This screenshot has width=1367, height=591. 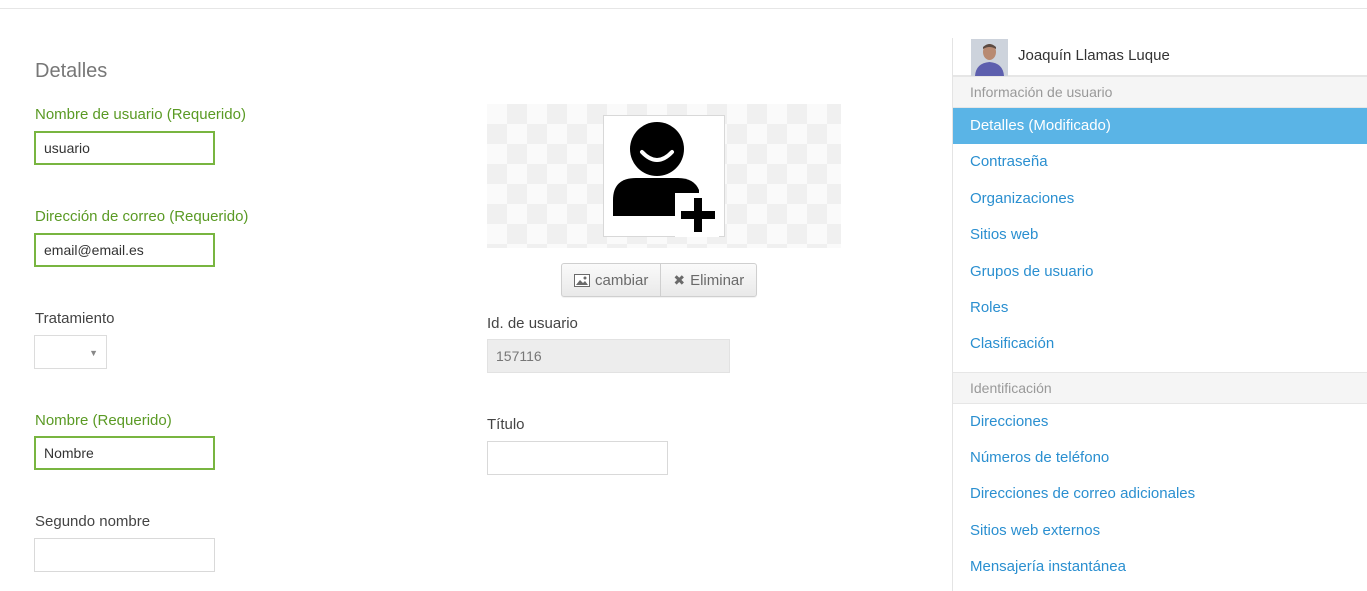 What do you see at coordinates (1160, 567) in the screenshot?
I see `sidebar-item-instant-messaging: Mensajería instantánea` at bounding box center [1160, 567].